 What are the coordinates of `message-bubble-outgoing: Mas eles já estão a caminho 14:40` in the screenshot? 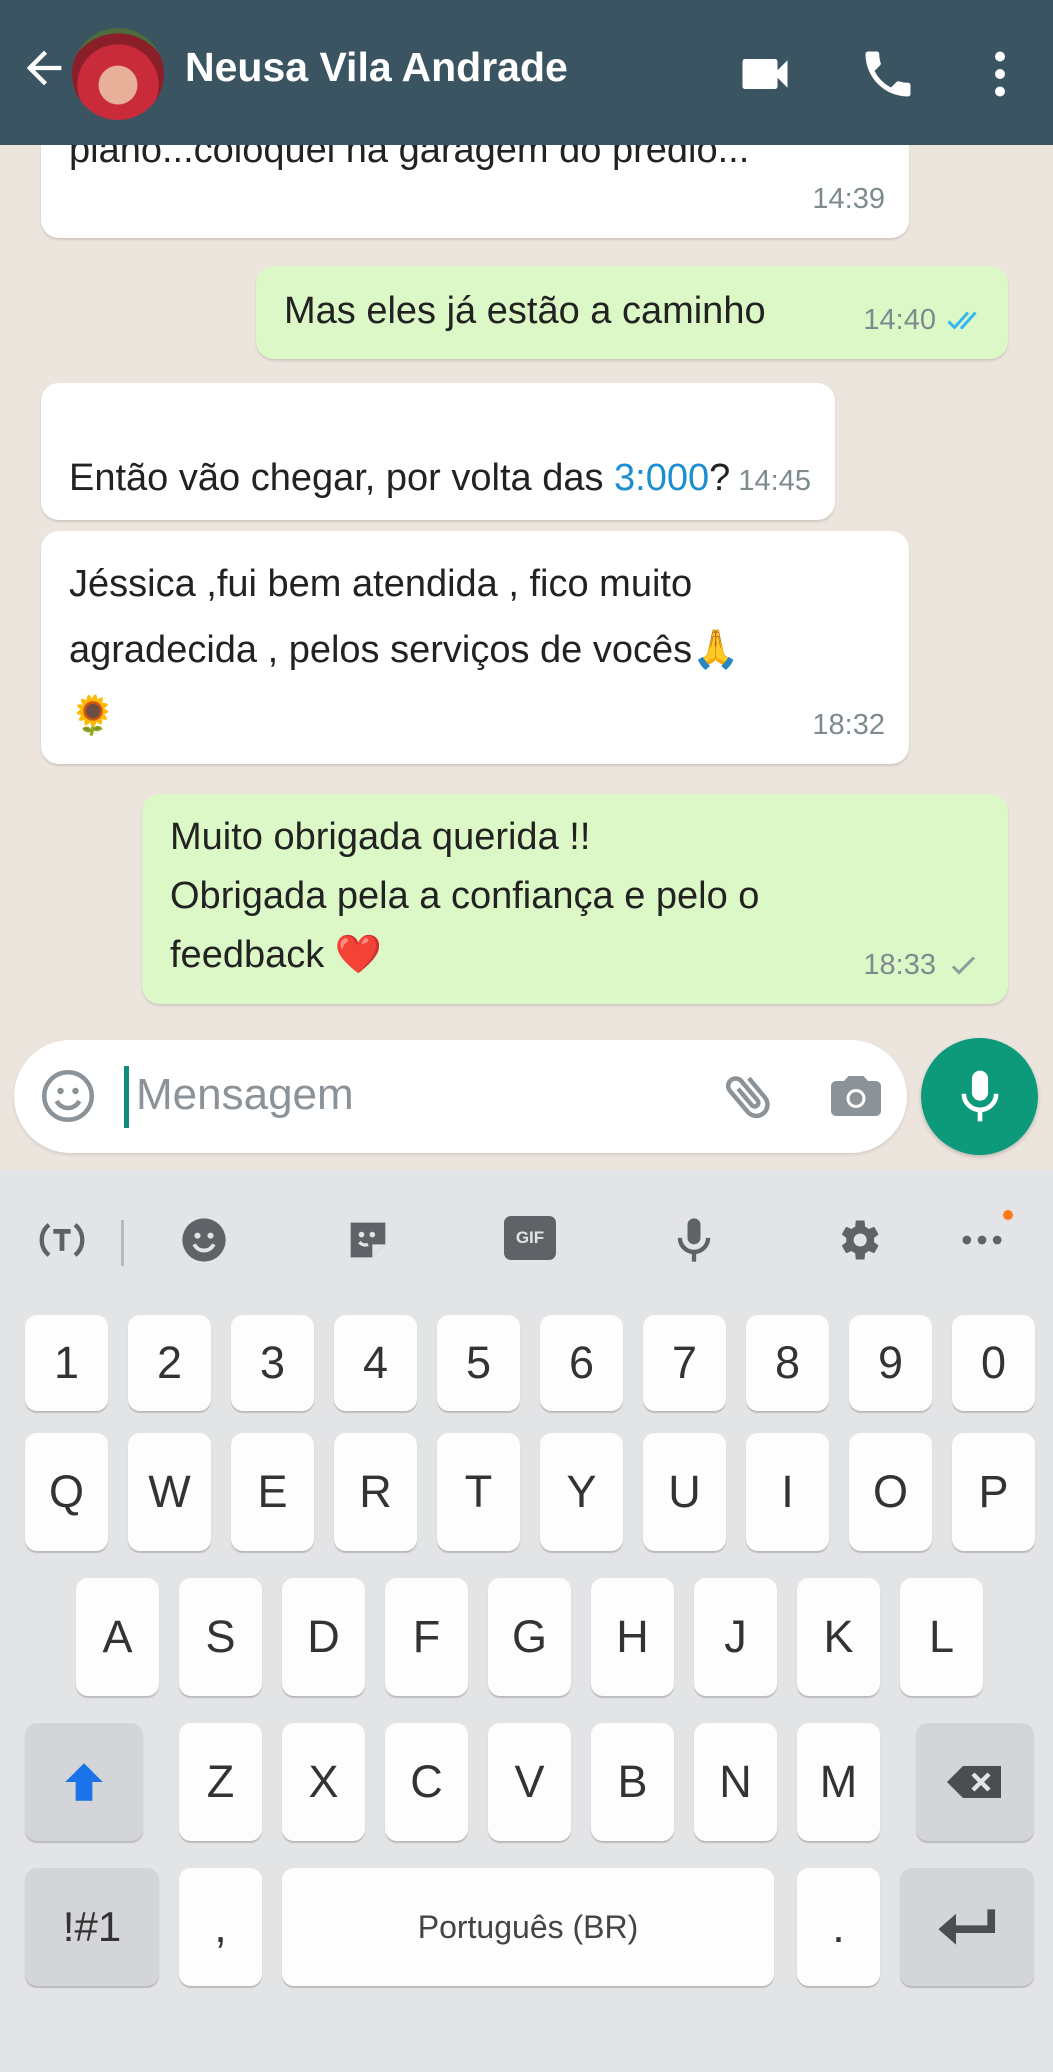 It's located at (632, 312).